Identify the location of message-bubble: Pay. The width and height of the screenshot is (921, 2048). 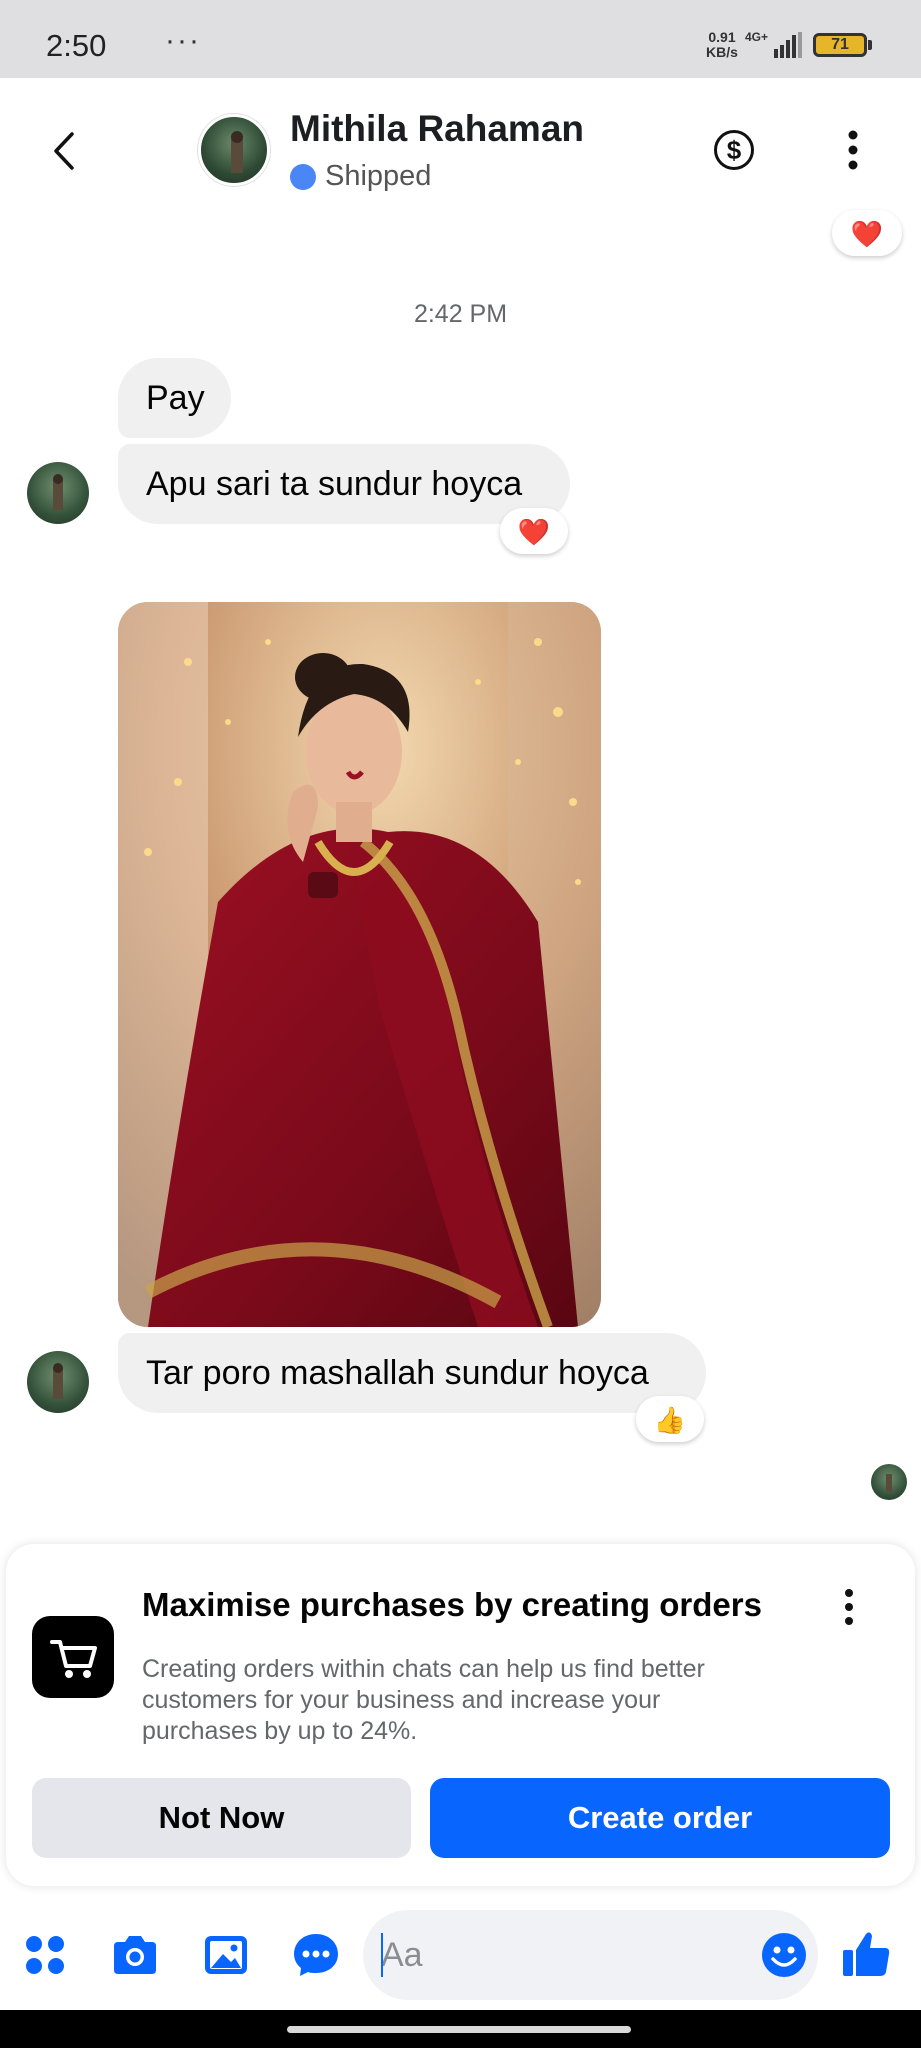
(174, 398).